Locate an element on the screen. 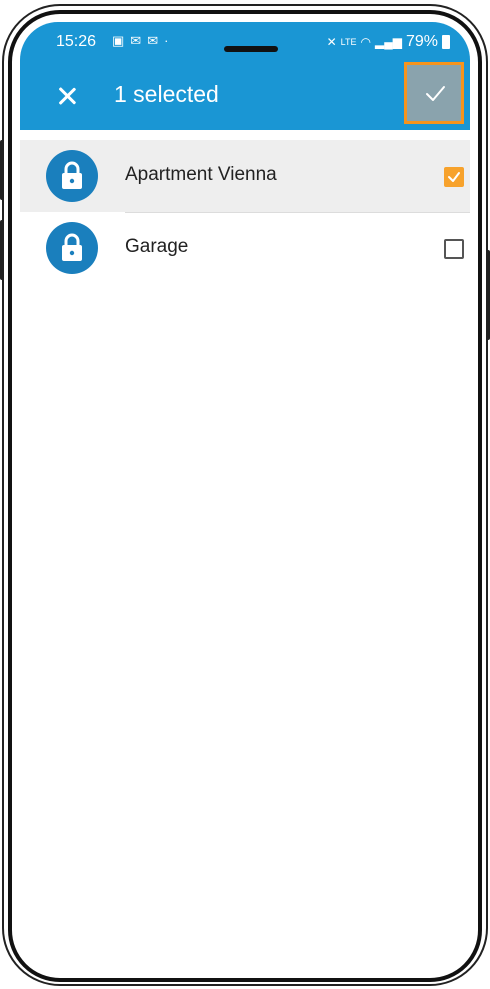  page-title: 1 selected is located at coordinates (166, 94).